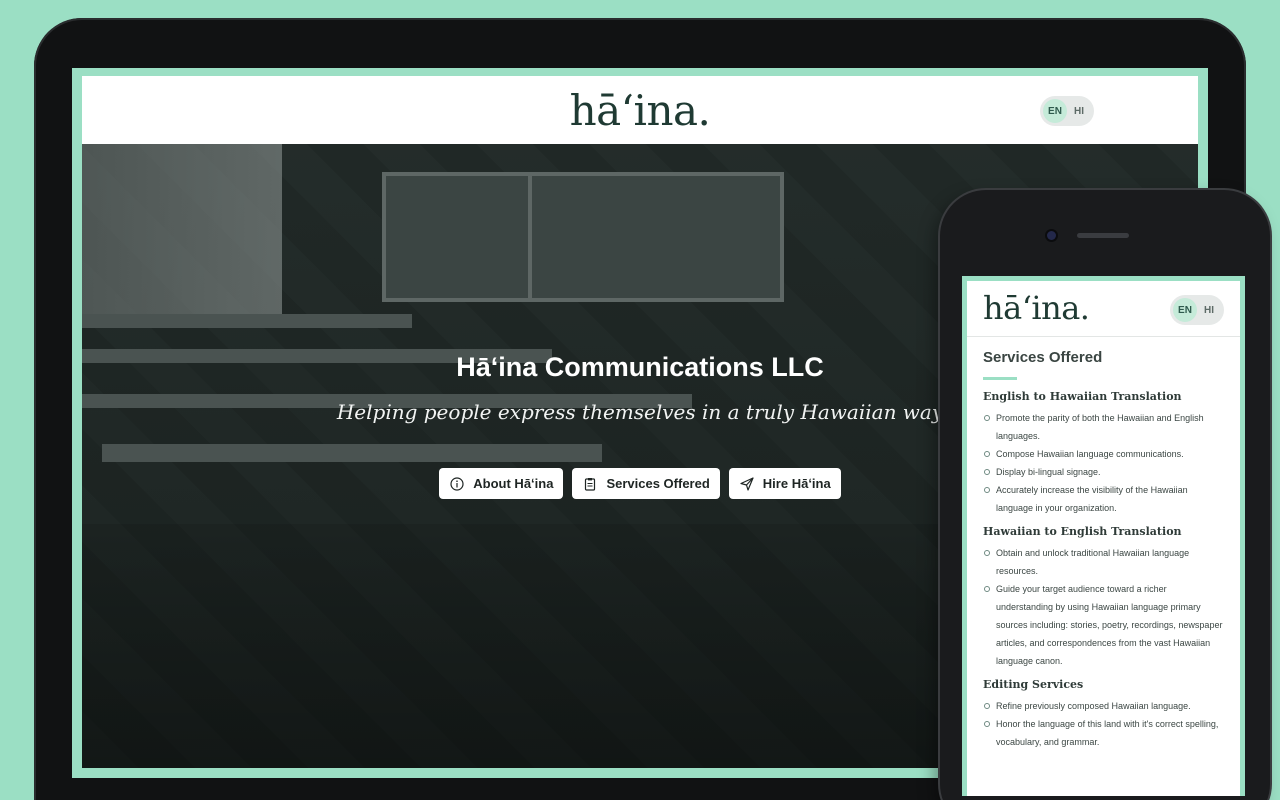 This screenshot has width=1280, height=800. What do you see at coordinates (1000, 378) in the screenshot?
I see `title-underline` at bounding box center [1000, 378].